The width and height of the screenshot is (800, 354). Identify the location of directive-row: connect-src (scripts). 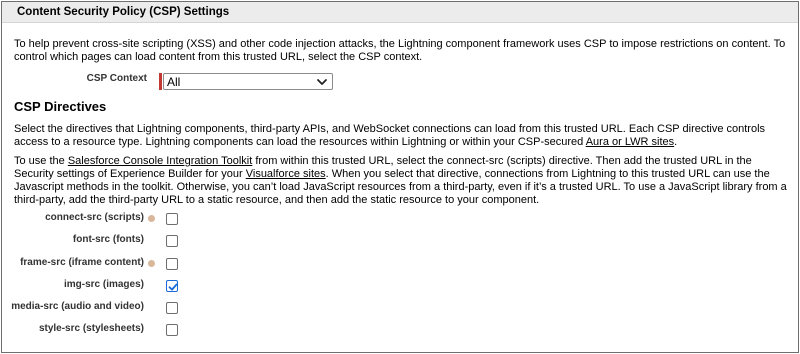
(102, 219).